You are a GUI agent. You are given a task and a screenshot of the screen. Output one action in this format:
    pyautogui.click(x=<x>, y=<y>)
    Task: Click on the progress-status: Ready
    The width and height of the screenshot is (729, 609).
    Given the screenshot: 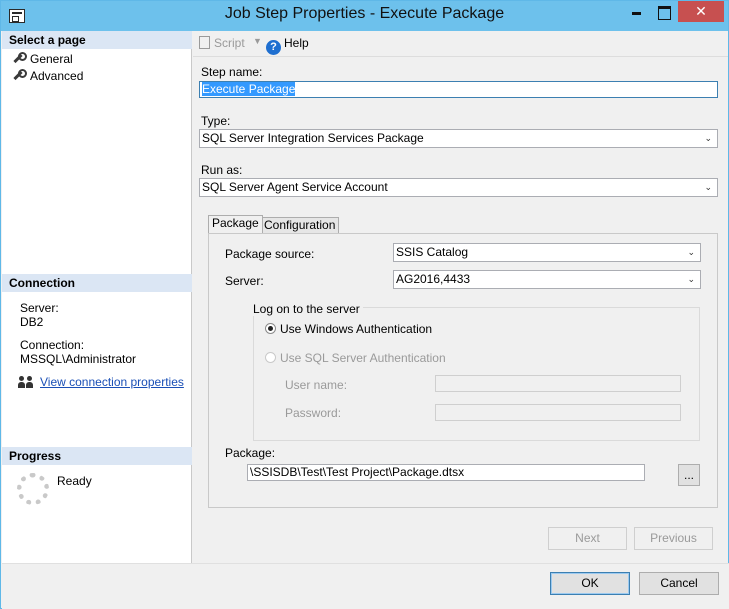 What is the action you would take?
    pyautogui.click(x=74, y=481)
    